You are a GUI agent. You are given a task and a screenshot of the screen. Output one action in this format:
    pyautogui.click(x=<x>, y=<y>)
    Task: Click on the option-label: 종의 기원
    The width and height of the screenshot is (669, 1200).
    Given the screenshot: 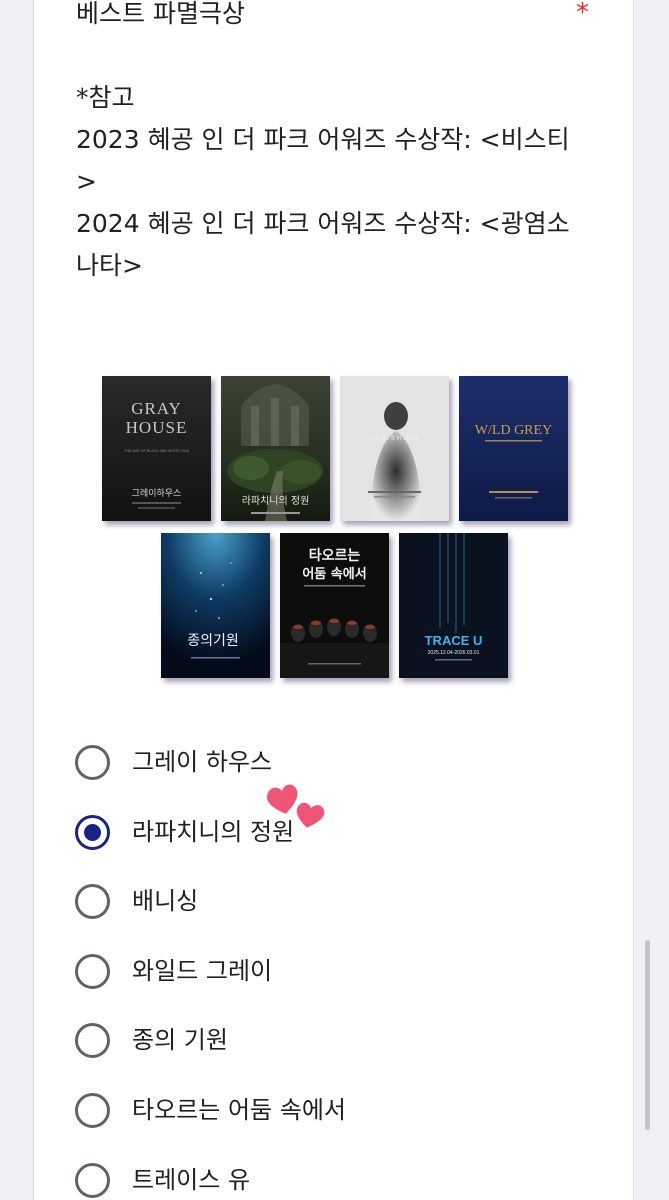 What is the action you would take?
    pyautogui.click(x=180, y=1040)
    